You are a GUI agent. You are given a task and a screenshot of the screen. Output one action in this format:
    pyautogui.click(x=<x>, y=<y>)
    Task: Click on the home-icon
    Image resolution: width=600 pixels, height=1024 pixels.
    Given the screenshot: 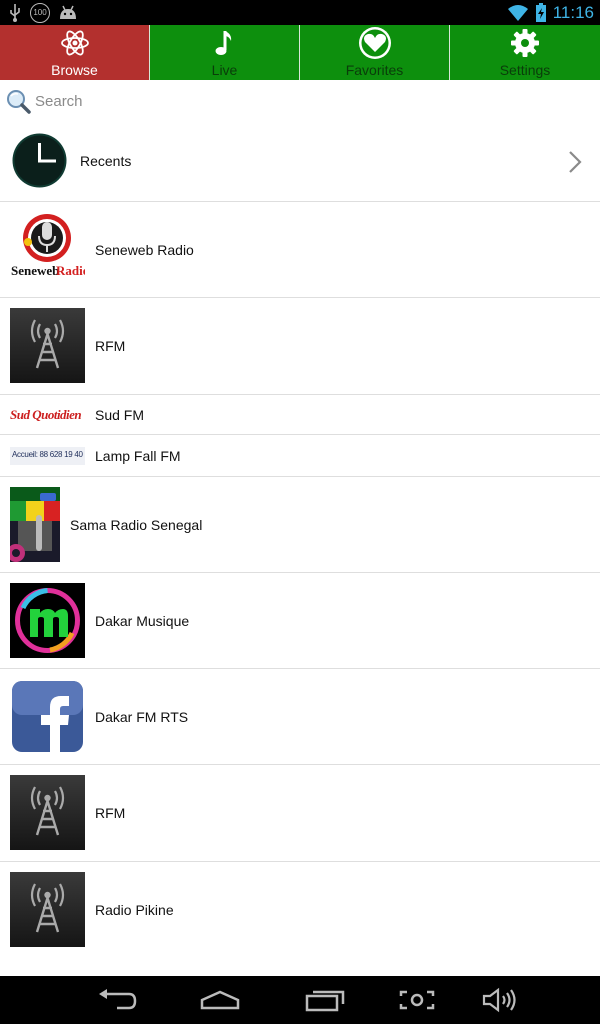 What is the action you would take?
    pyautogui.click(x=220, y=1000)
    